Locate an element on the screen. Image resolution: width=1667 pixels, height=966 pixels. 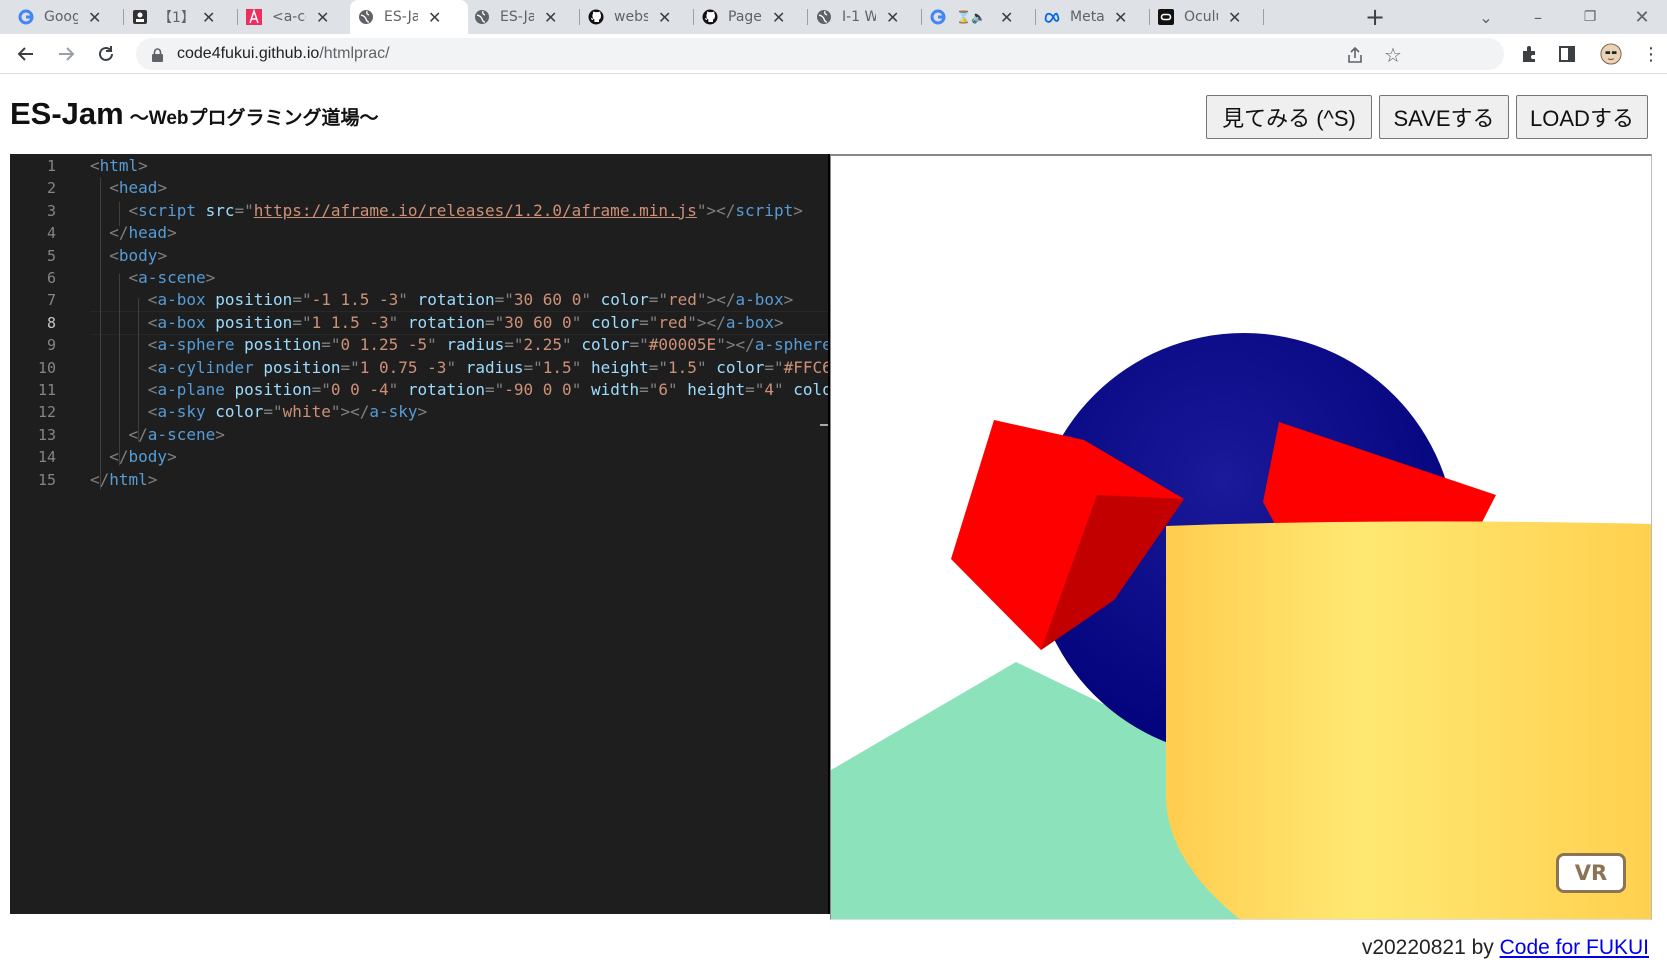
reload-icon is located at coordinates (106, 54).